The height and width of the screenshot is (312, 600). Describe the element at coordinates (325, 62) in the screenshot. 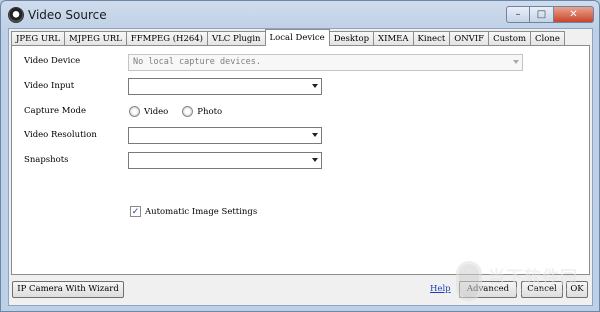

I see `video-device-select: No local capture devices.` at that location.